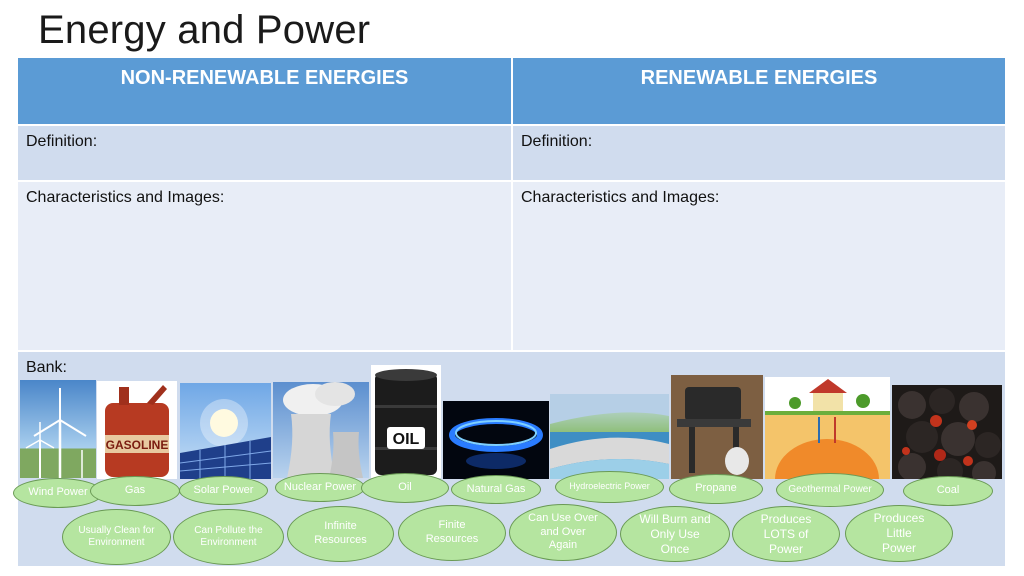  What do you see at coordinates (675, 534) in the screenshot?
I see `card-burn-use-once: Will Burn and Only Use Once` at bounding box center [675, 534].